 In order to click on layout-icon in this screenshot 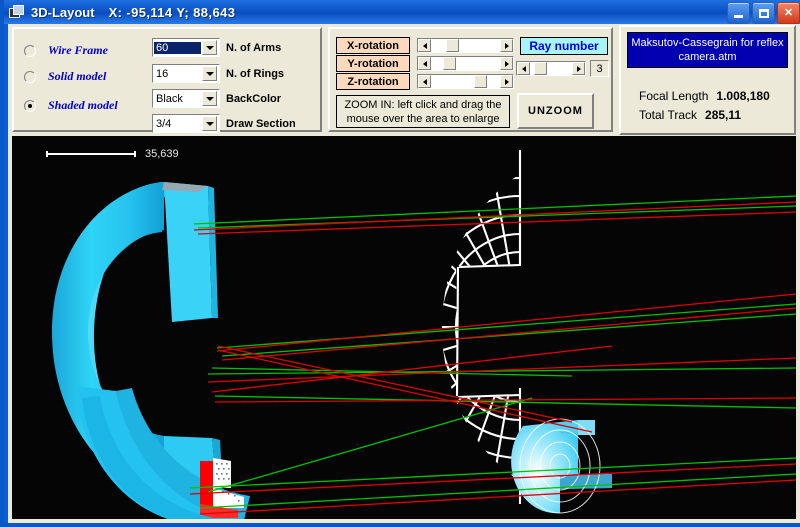, I will do `click(17, 12)`.